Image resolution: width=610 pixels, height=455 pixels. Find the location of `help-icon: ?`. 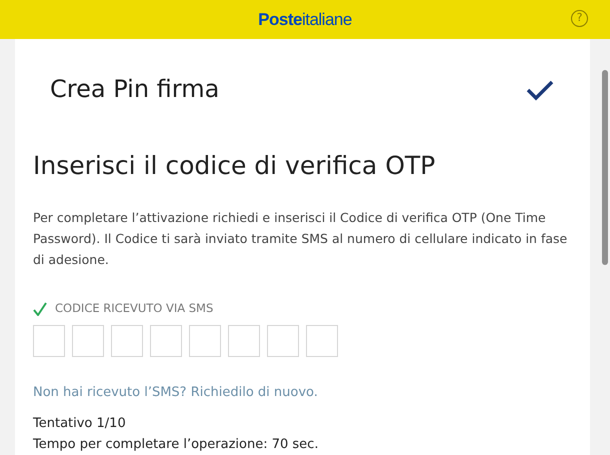

help-icon: ? is located at coordinates (579, 18).